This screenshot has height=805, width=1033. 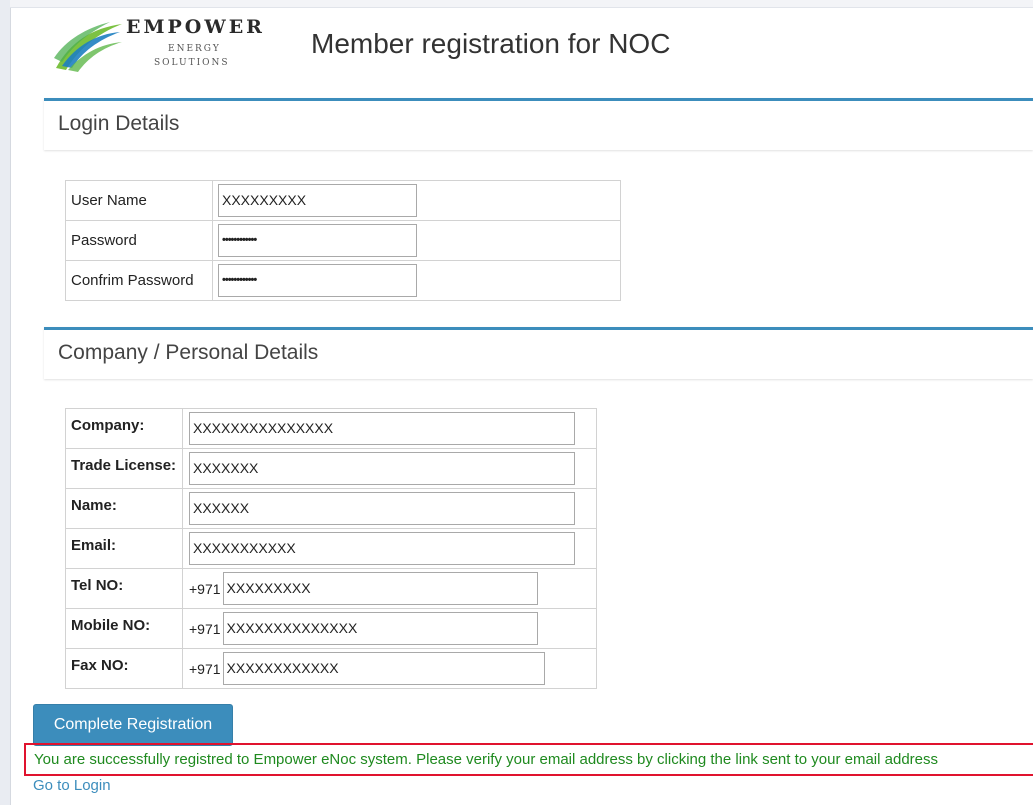 I want to click on logo-energy-text: ENERGY, so click(x=194, y=49).